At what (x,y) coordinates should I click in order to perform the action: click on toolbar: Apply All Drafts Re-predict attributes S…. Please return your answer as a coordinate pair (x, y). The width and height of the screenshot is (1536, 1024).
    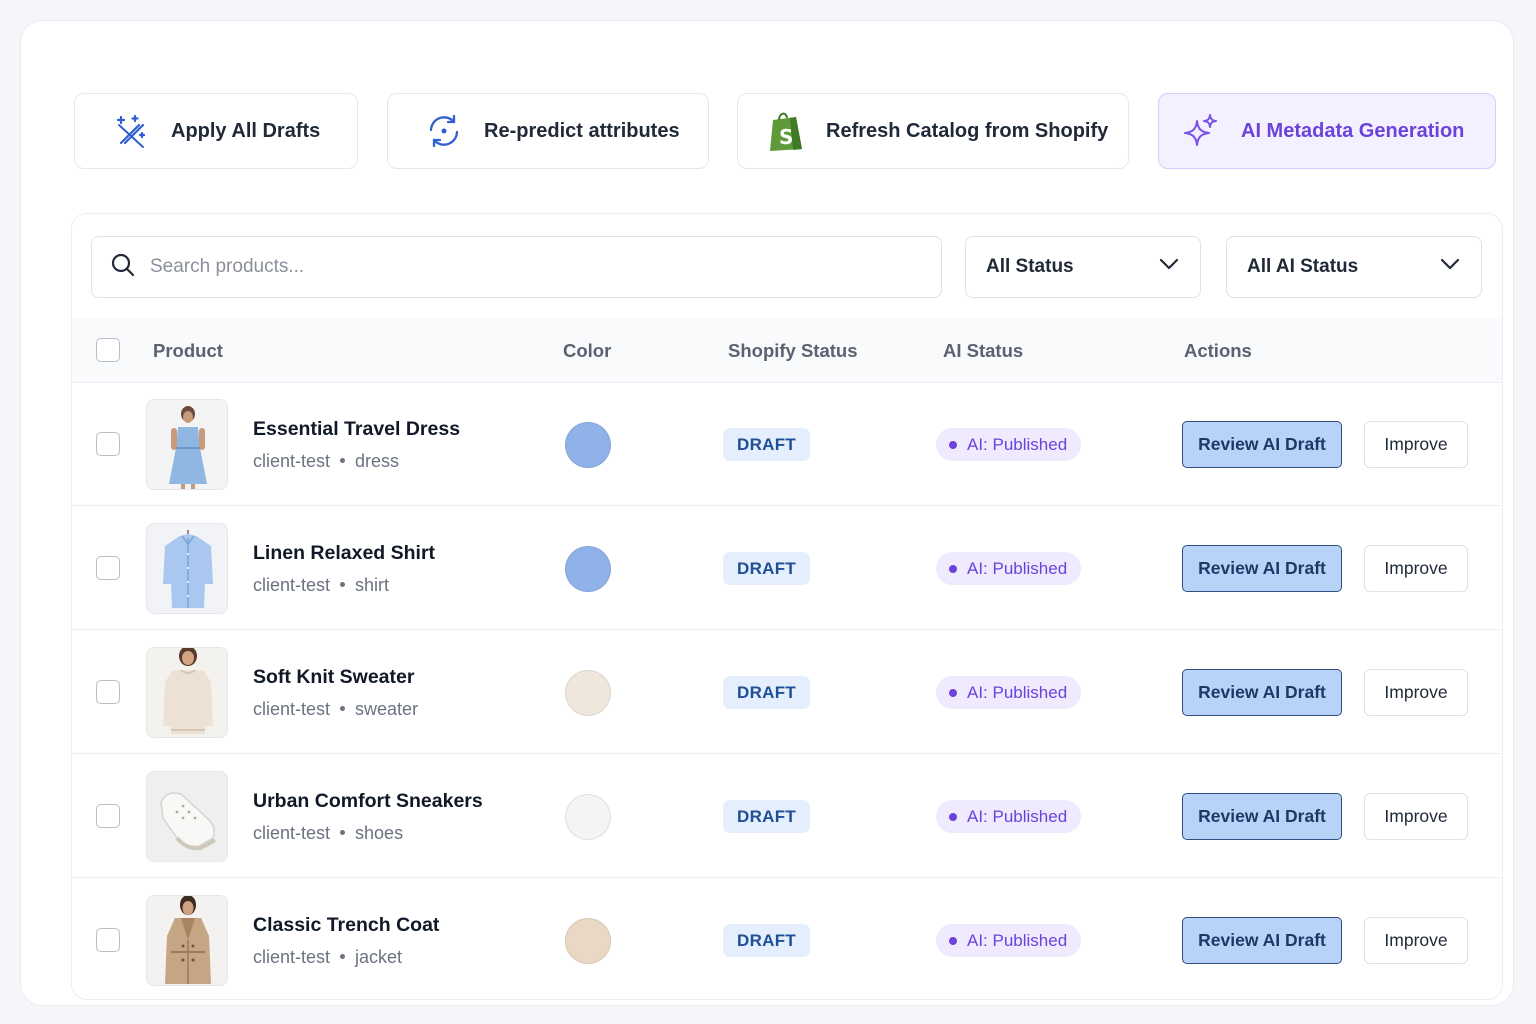
    Looking at the image, I should click on (785, 131).